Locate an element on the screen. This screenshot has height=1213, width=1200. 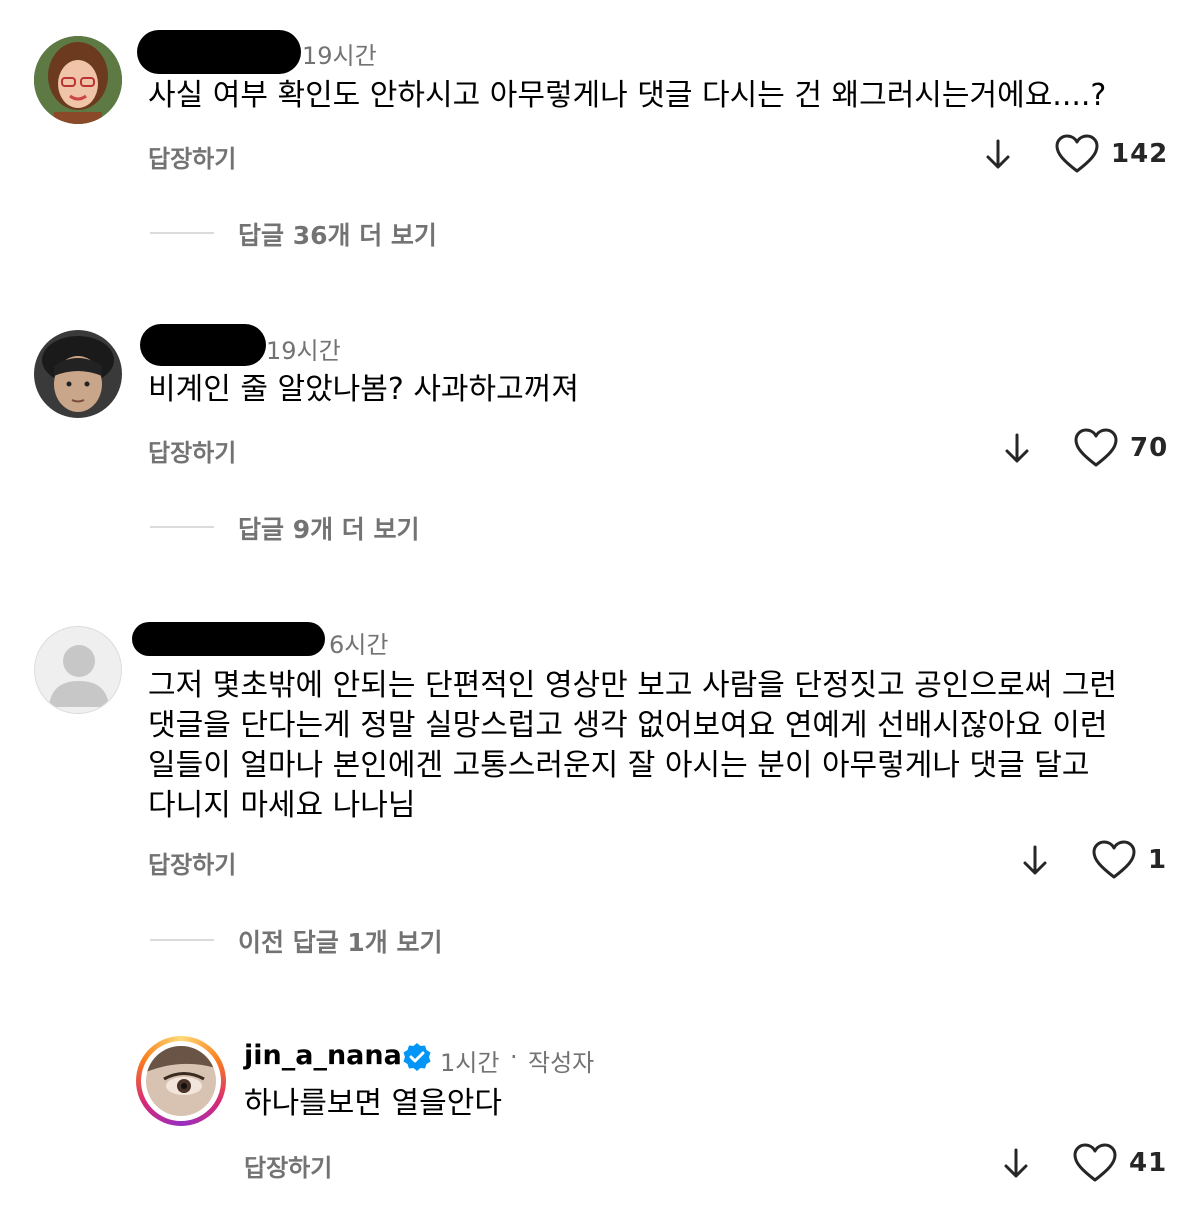
view-previous-replies: 이전 답글 1개 보기 is located at coordinates (340, 941).